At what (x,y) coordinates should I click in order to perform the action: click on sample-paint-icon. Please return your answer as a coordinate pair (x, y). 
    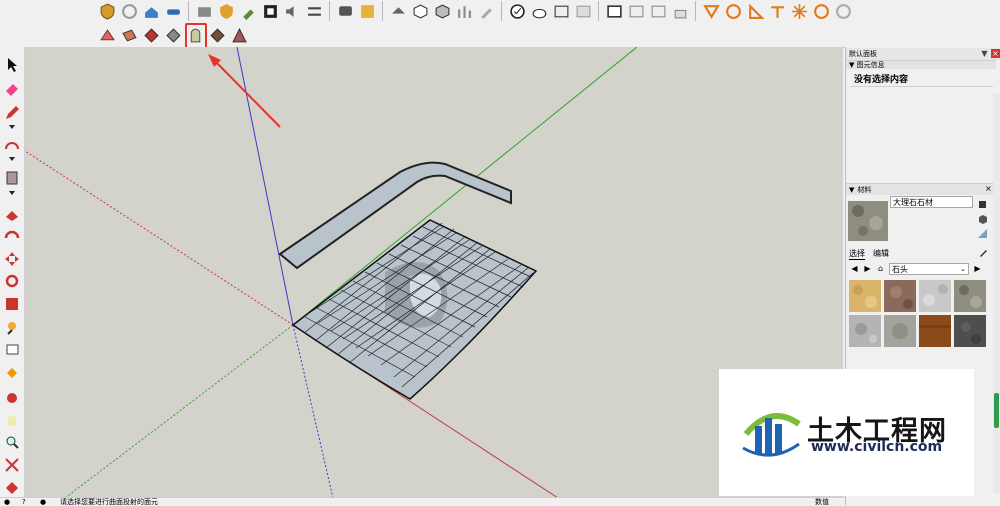
    Looking at the image, I should click on (982, 233).